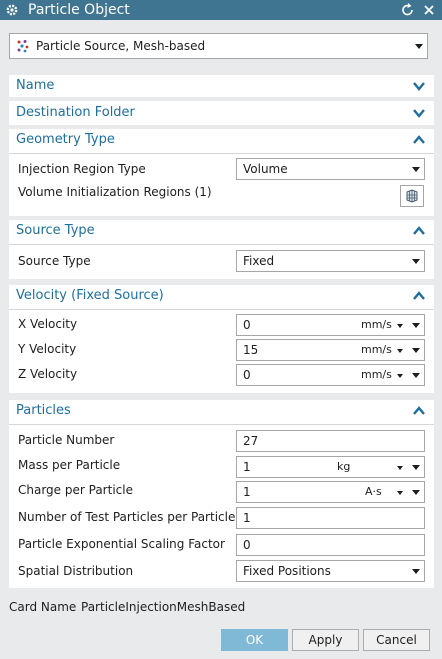 The width and height of the screenshot is (442, 659). What do you see at coordinates (287, 571) in the screenshot?
I see `dropdown-value: Fixed Positions` at bounding box center [287, 571].